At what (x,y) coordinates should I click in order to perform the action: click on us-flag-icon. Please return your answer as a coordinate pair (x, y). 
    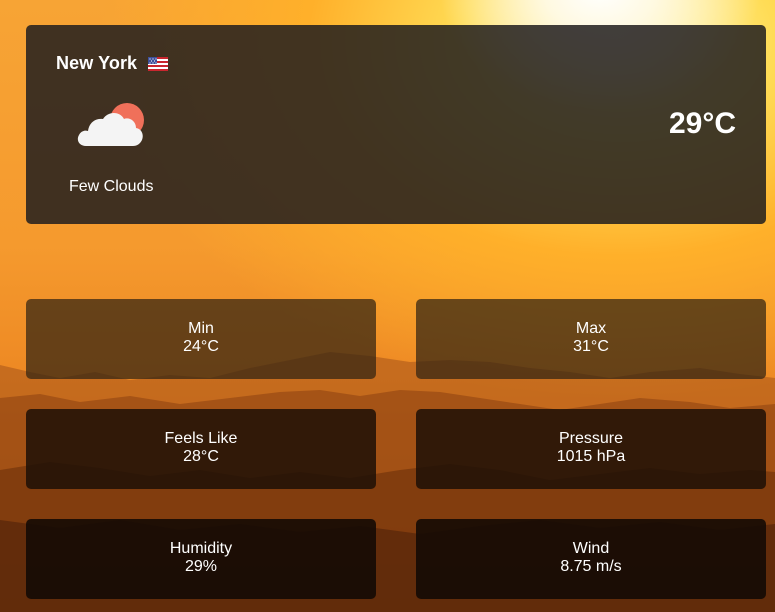
    Looking at the image, I should click on (158, 64).